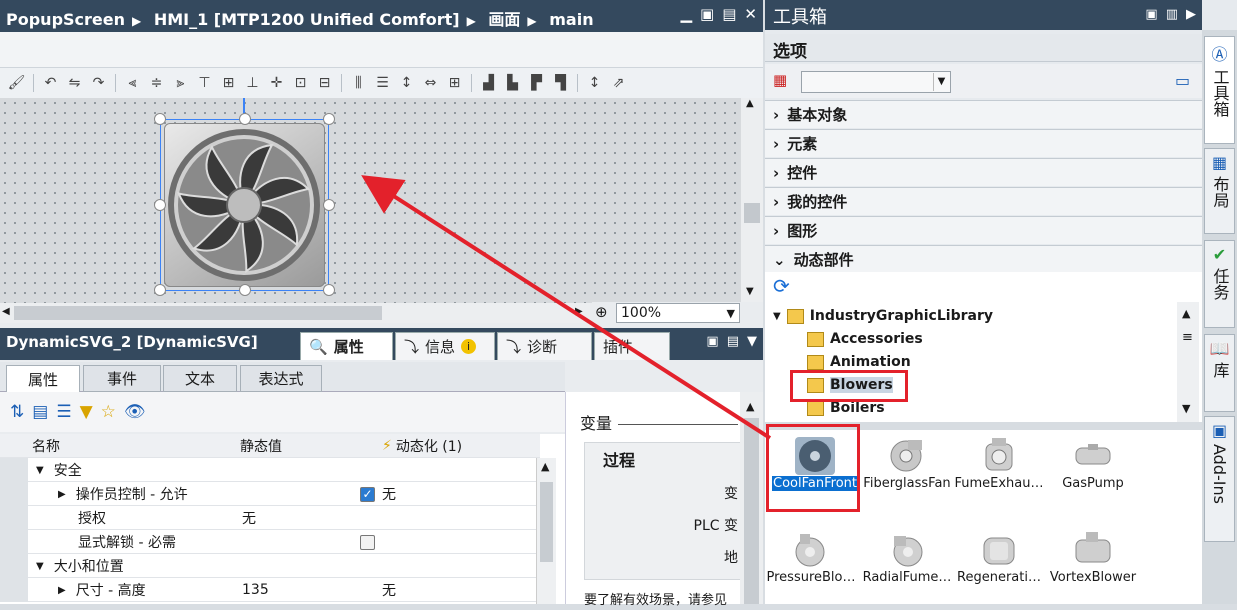 This screenshot has width=1237, height=610. What do you see at coordinates (1219, 479) in the screenshot?
I see `side-tab-addins: ▣ Add-Ins` at bounding box center [1219, 479].